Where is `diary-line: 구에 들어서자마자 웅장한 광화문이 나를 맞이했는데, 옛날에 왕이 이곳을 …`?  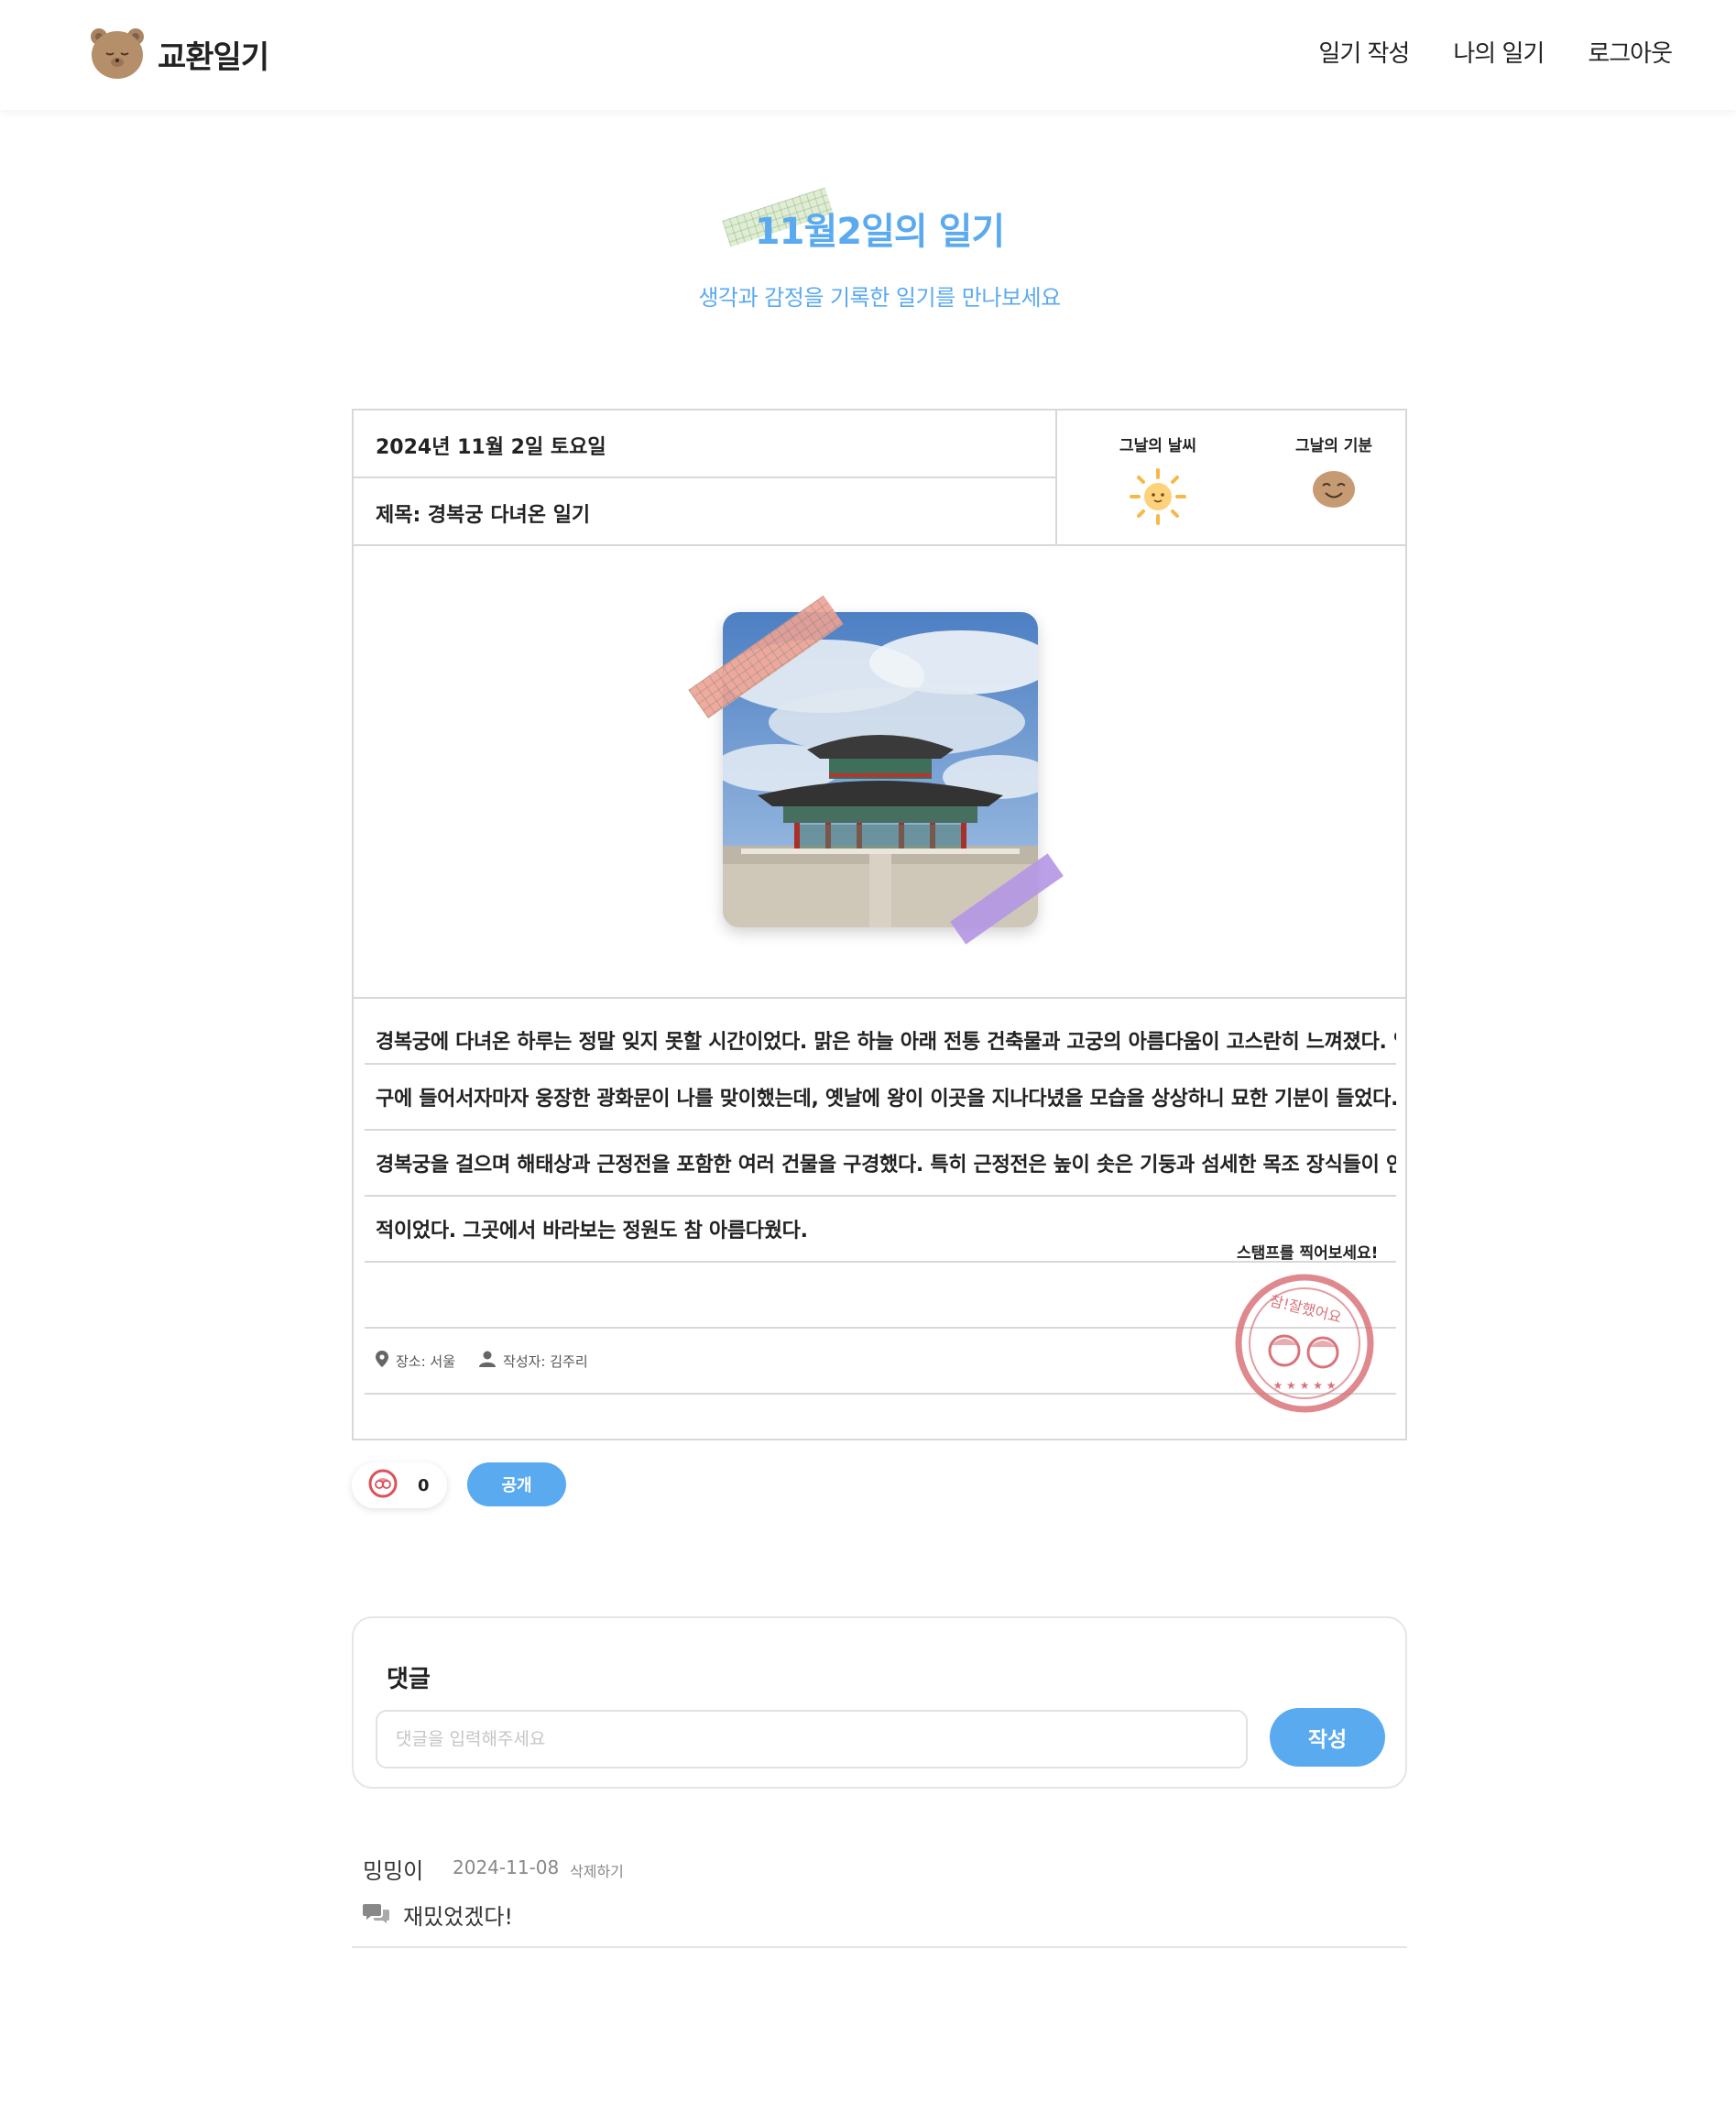
diary-line: 구에 들어서자마자 웅장한 광화문이 나를 맞이했는데, 옛날에 왕이 이곳을 … is located at coordinates (880, 1098).